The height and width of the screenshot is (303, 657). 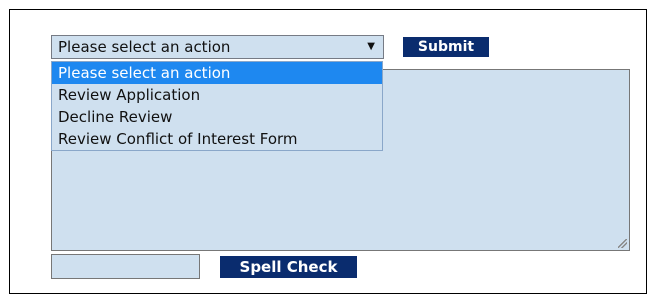 I want to click on action-select-value: Please select an action, so click(x=144, y=47).